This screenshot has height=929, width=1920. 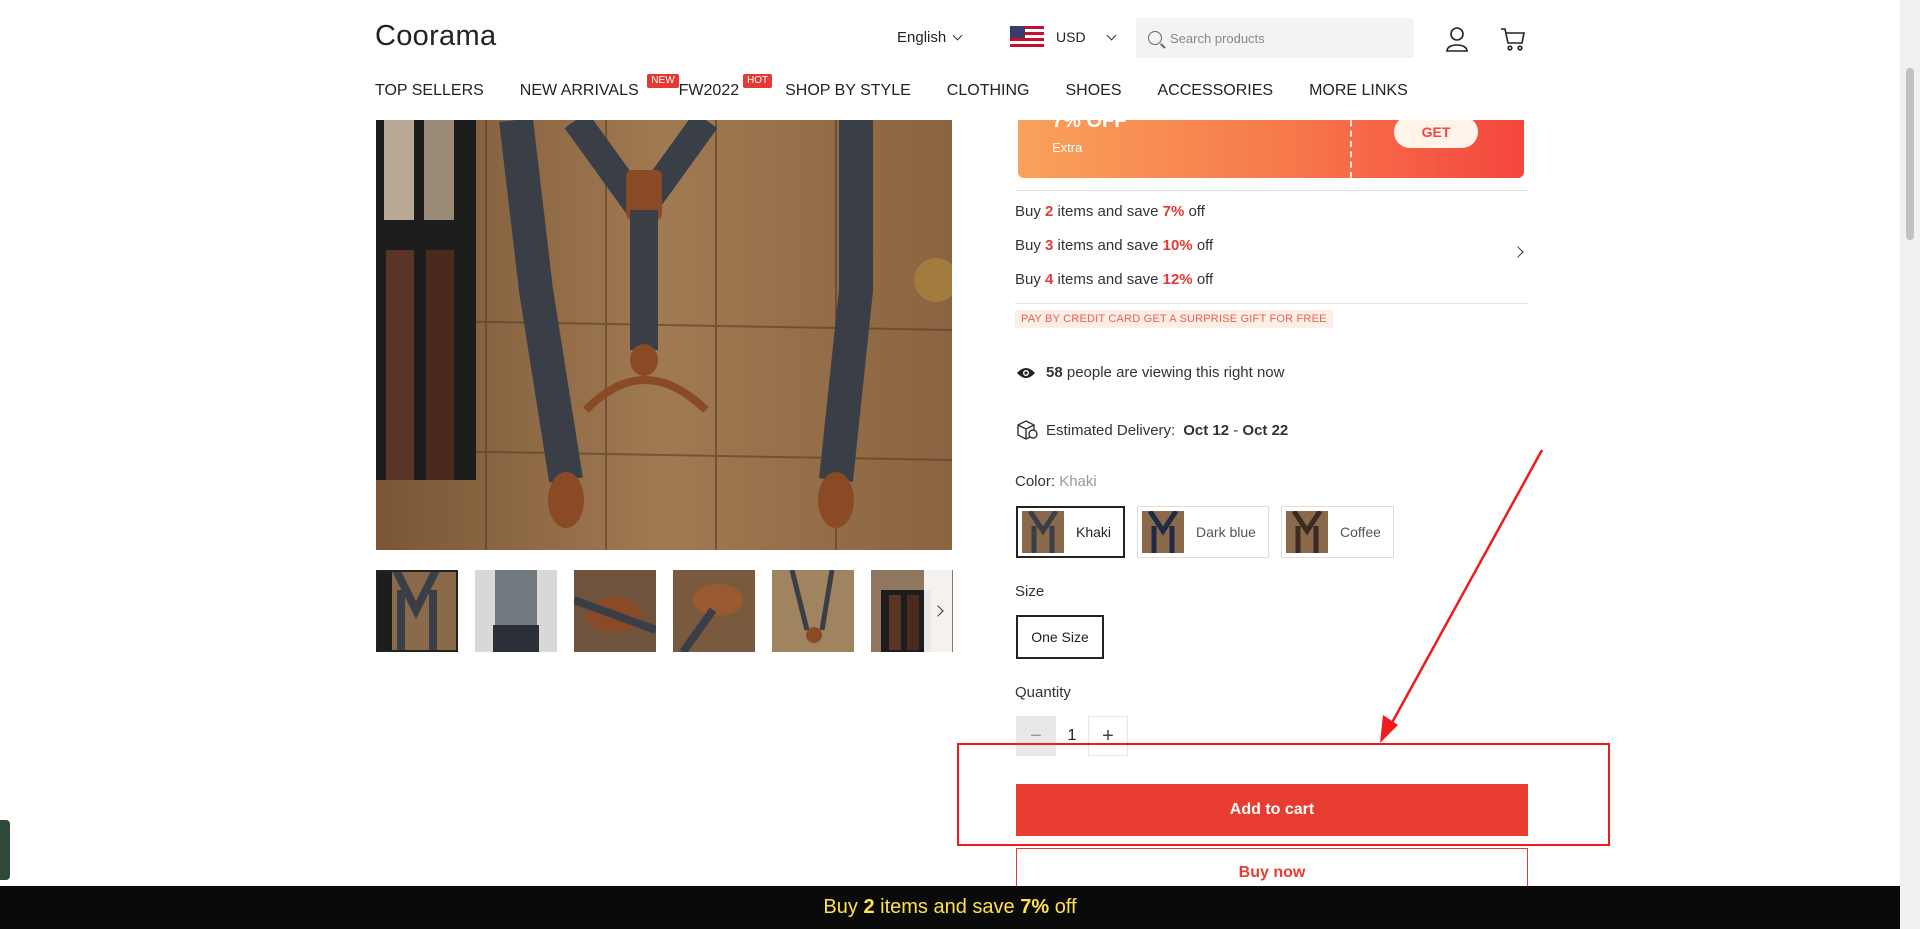 What do you see at coordinates (663, 81) in the screenshot?
I see `new-badge: NEW` at bounding box center [663, 81].